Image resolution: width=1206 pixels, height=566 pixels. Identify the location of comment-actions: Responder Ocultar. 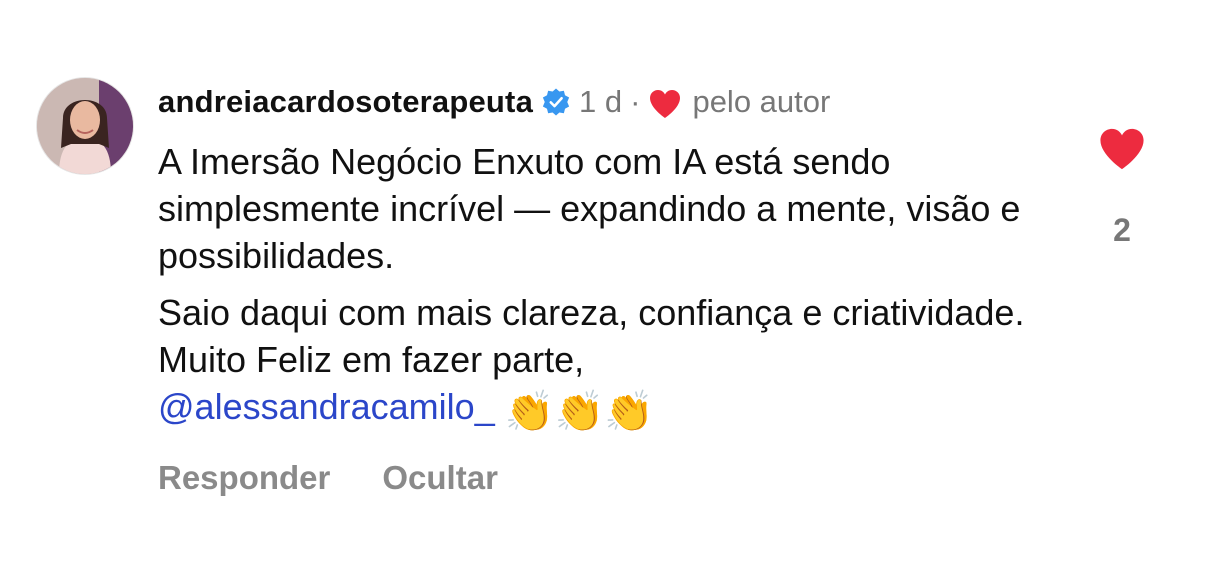
(328, 478).